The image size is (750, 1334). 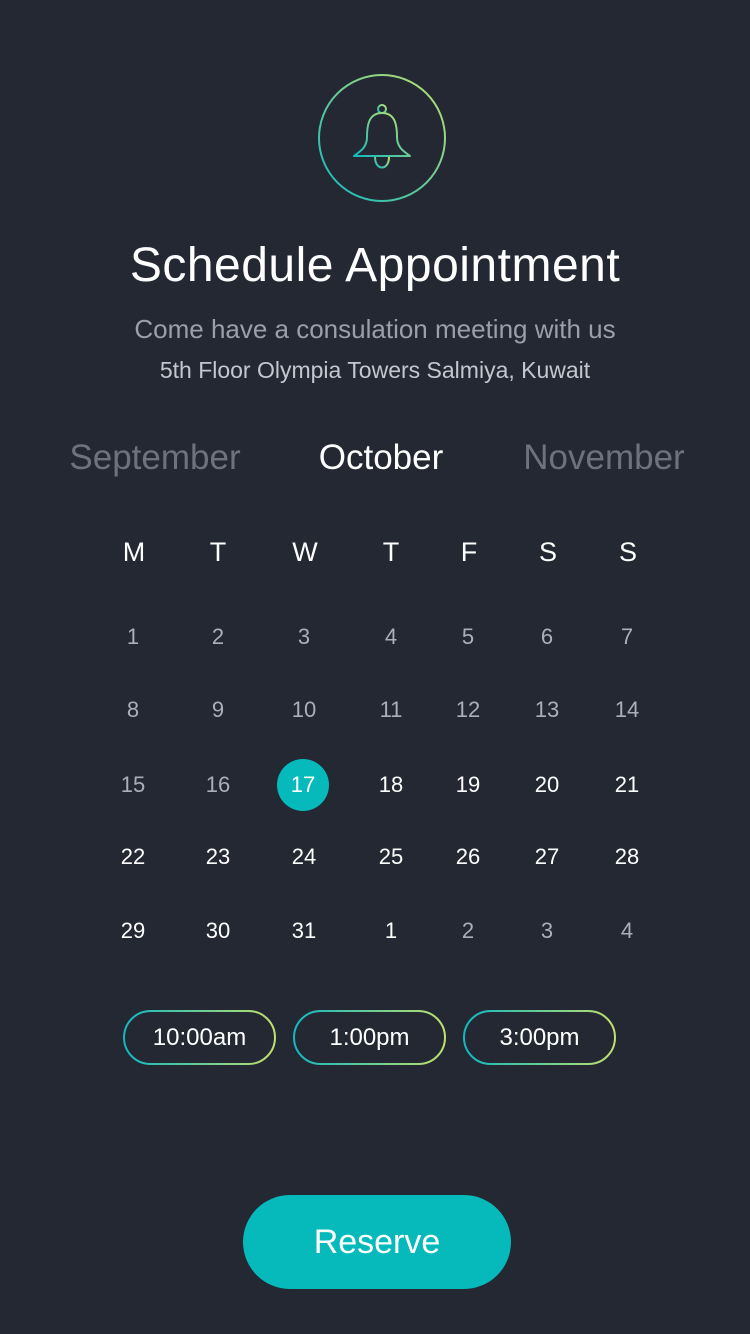 I want to click on calendar-day: 23, so click(x=218, y=857).